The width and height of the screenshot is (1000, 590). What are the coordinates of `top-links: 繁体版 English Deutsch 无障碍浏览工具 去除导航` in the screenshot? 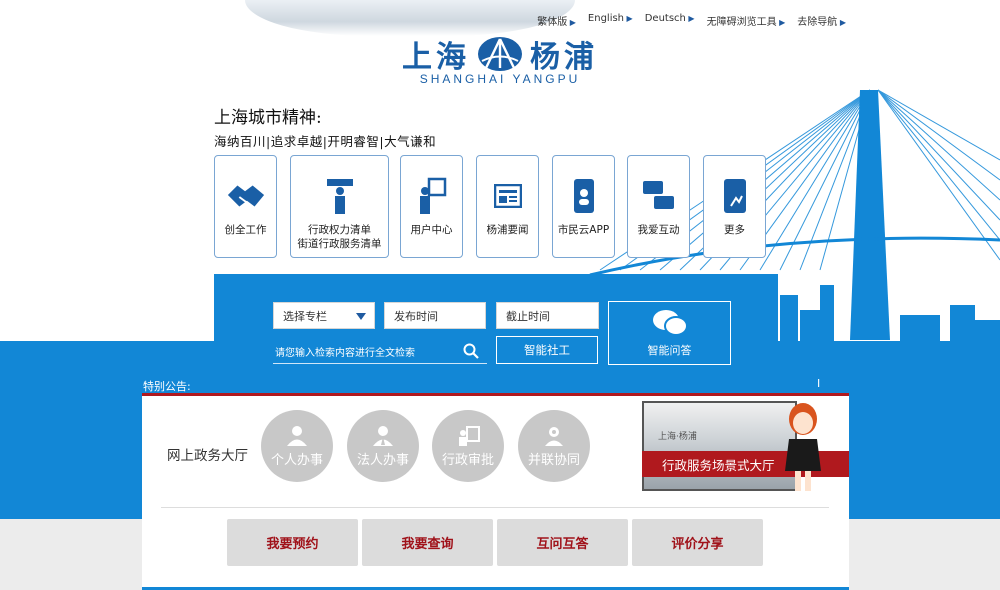 It's located at (691, 20).